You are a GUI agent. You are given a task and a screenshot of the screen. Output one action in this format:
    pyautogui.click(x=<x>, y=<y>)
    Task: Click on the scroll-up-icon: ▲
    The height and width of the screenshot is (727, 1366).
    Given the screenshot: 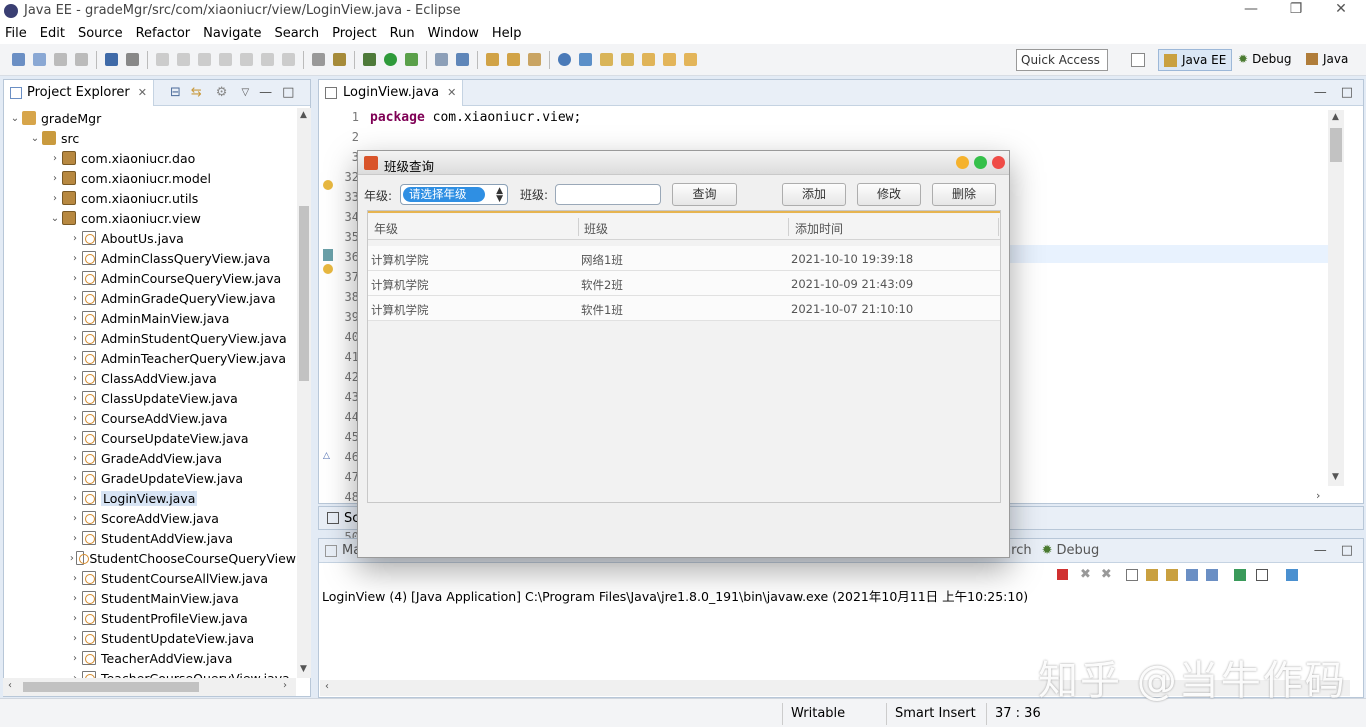 What is the action you would take?
    pyautogui.click(x=303, y=115)
    